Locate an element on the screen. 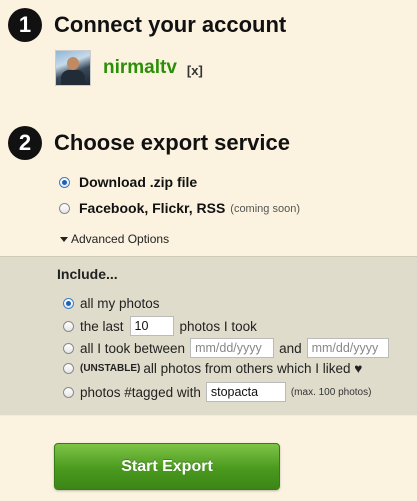 The width and height of the screenshot is (417, 501). include-date-range: all I took between and is located at coordinates (226, 348).